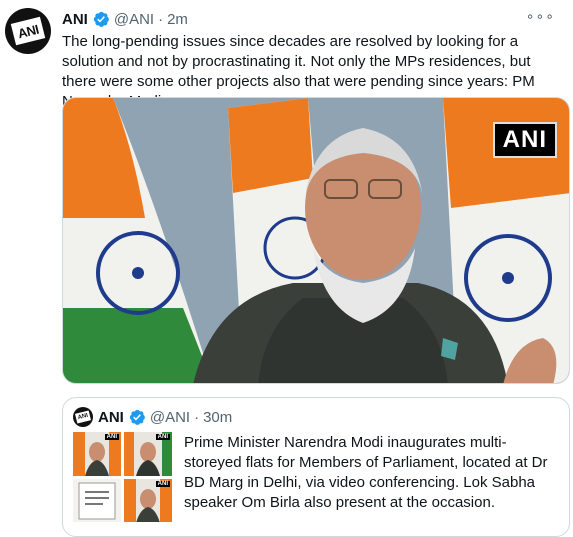  I want to click on quoted-timestamp: 30m, so click(218, 417).